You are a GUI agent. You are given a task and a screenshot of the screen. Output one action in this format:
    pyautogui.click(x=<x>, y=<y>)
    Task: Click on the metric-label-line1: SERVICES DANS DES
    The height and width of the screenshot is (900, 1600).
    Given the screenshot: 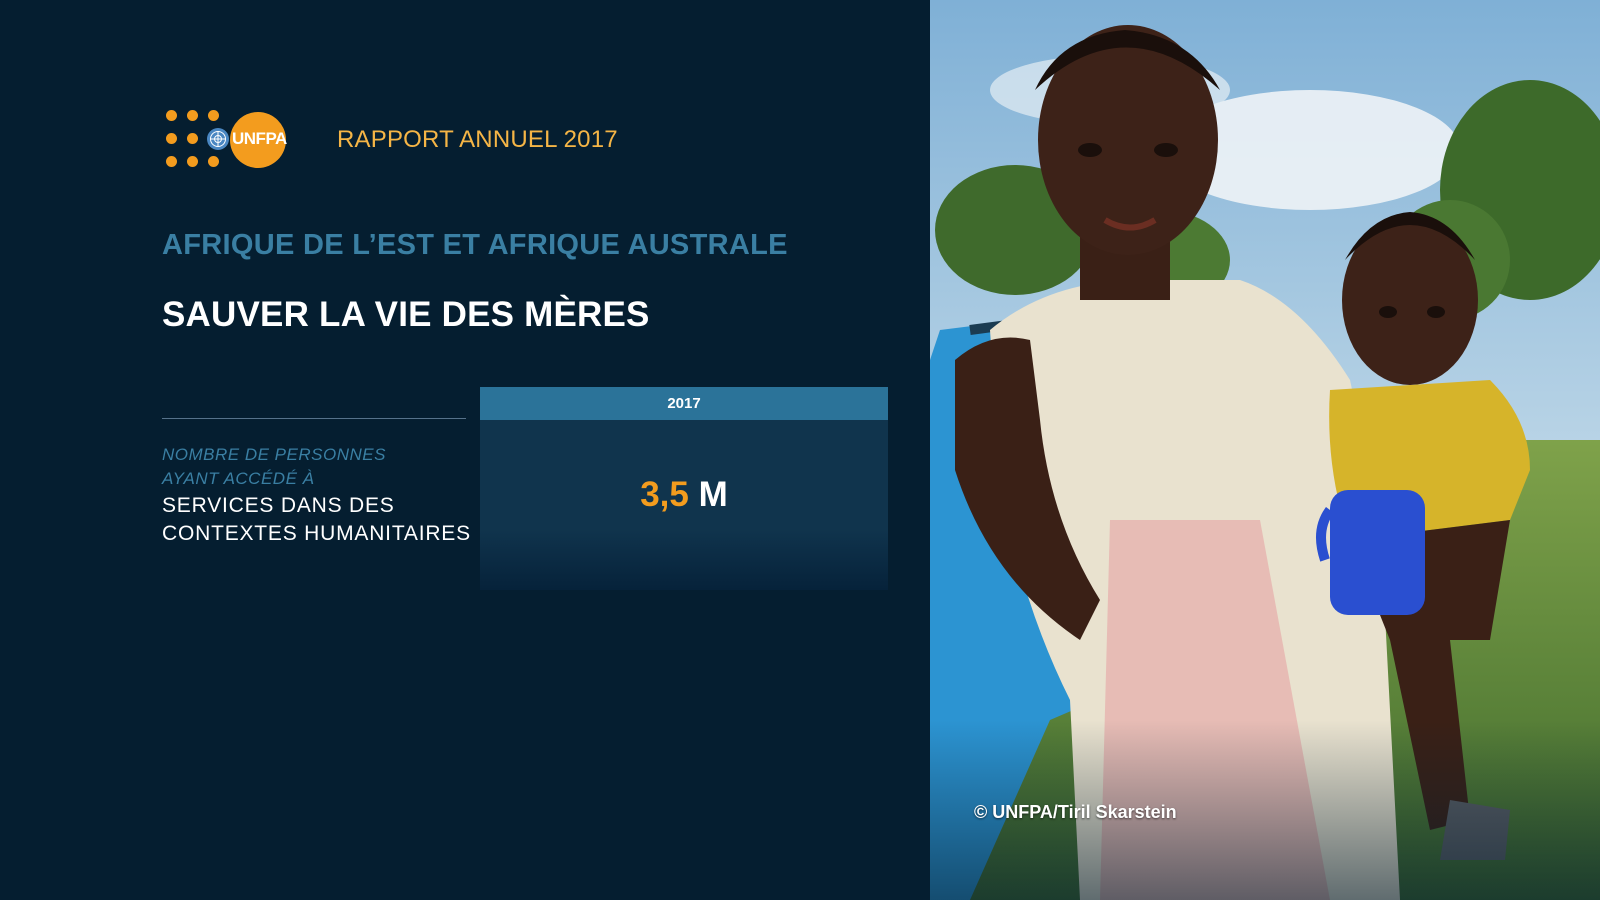 What is the action you would take?
    pyautogui.click(x=278, y=505)
    